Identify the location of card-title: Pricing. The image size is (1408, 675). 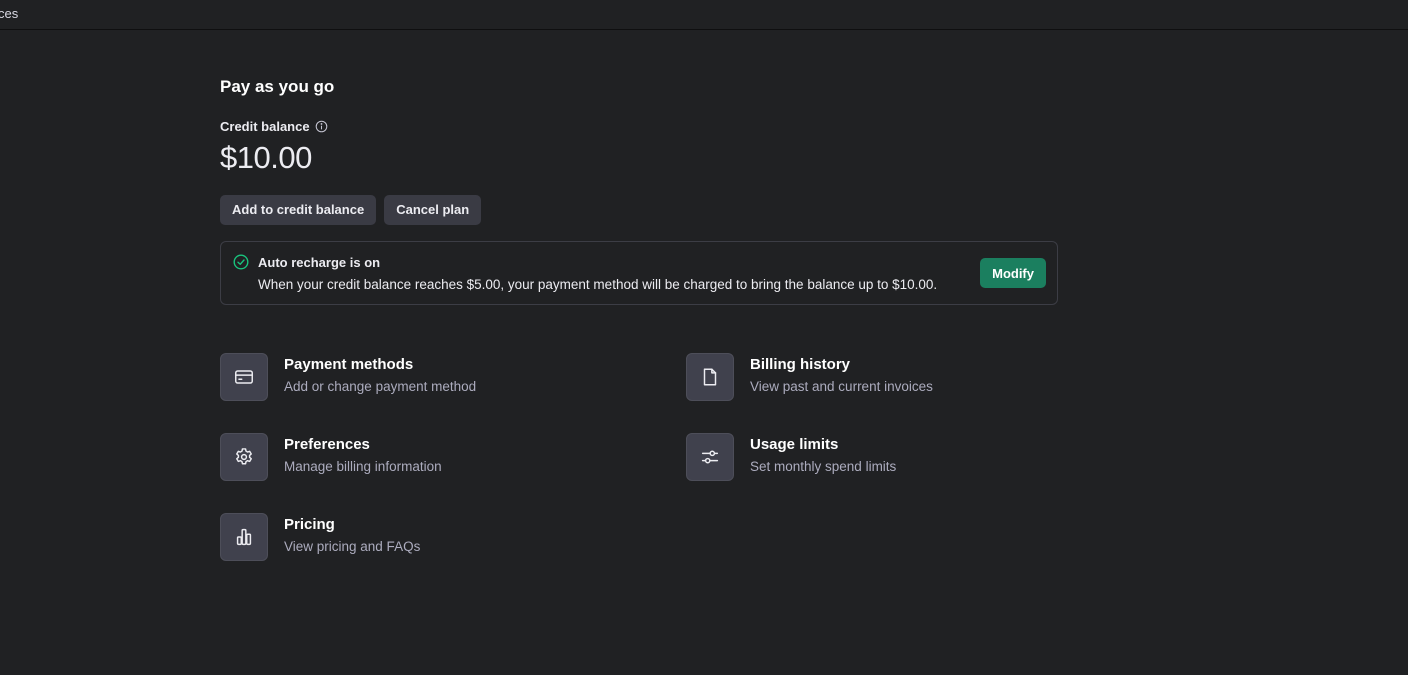
(309, 524).